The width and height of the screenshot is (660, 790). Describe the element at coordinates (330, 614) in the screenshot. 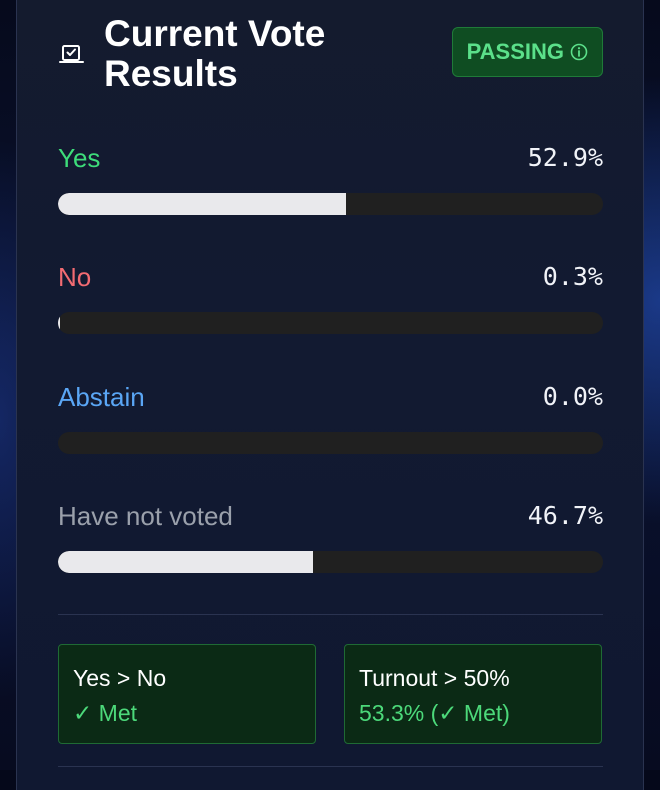

I see `section-divider` at that location.